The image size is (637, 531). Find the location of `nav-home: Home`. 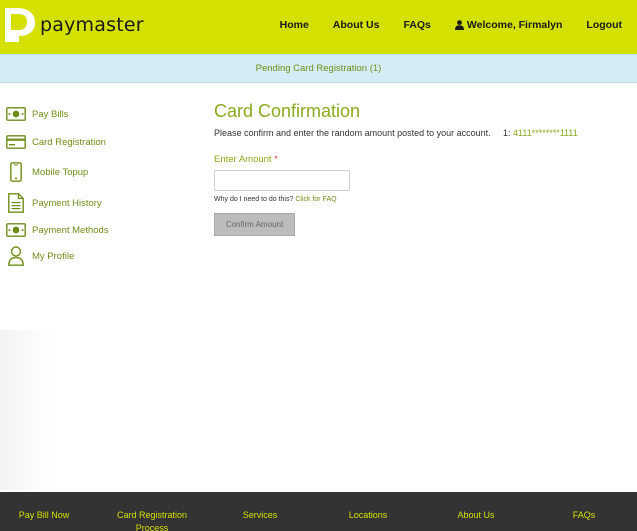

nav-home: Home is located at coordinates (294, 25).